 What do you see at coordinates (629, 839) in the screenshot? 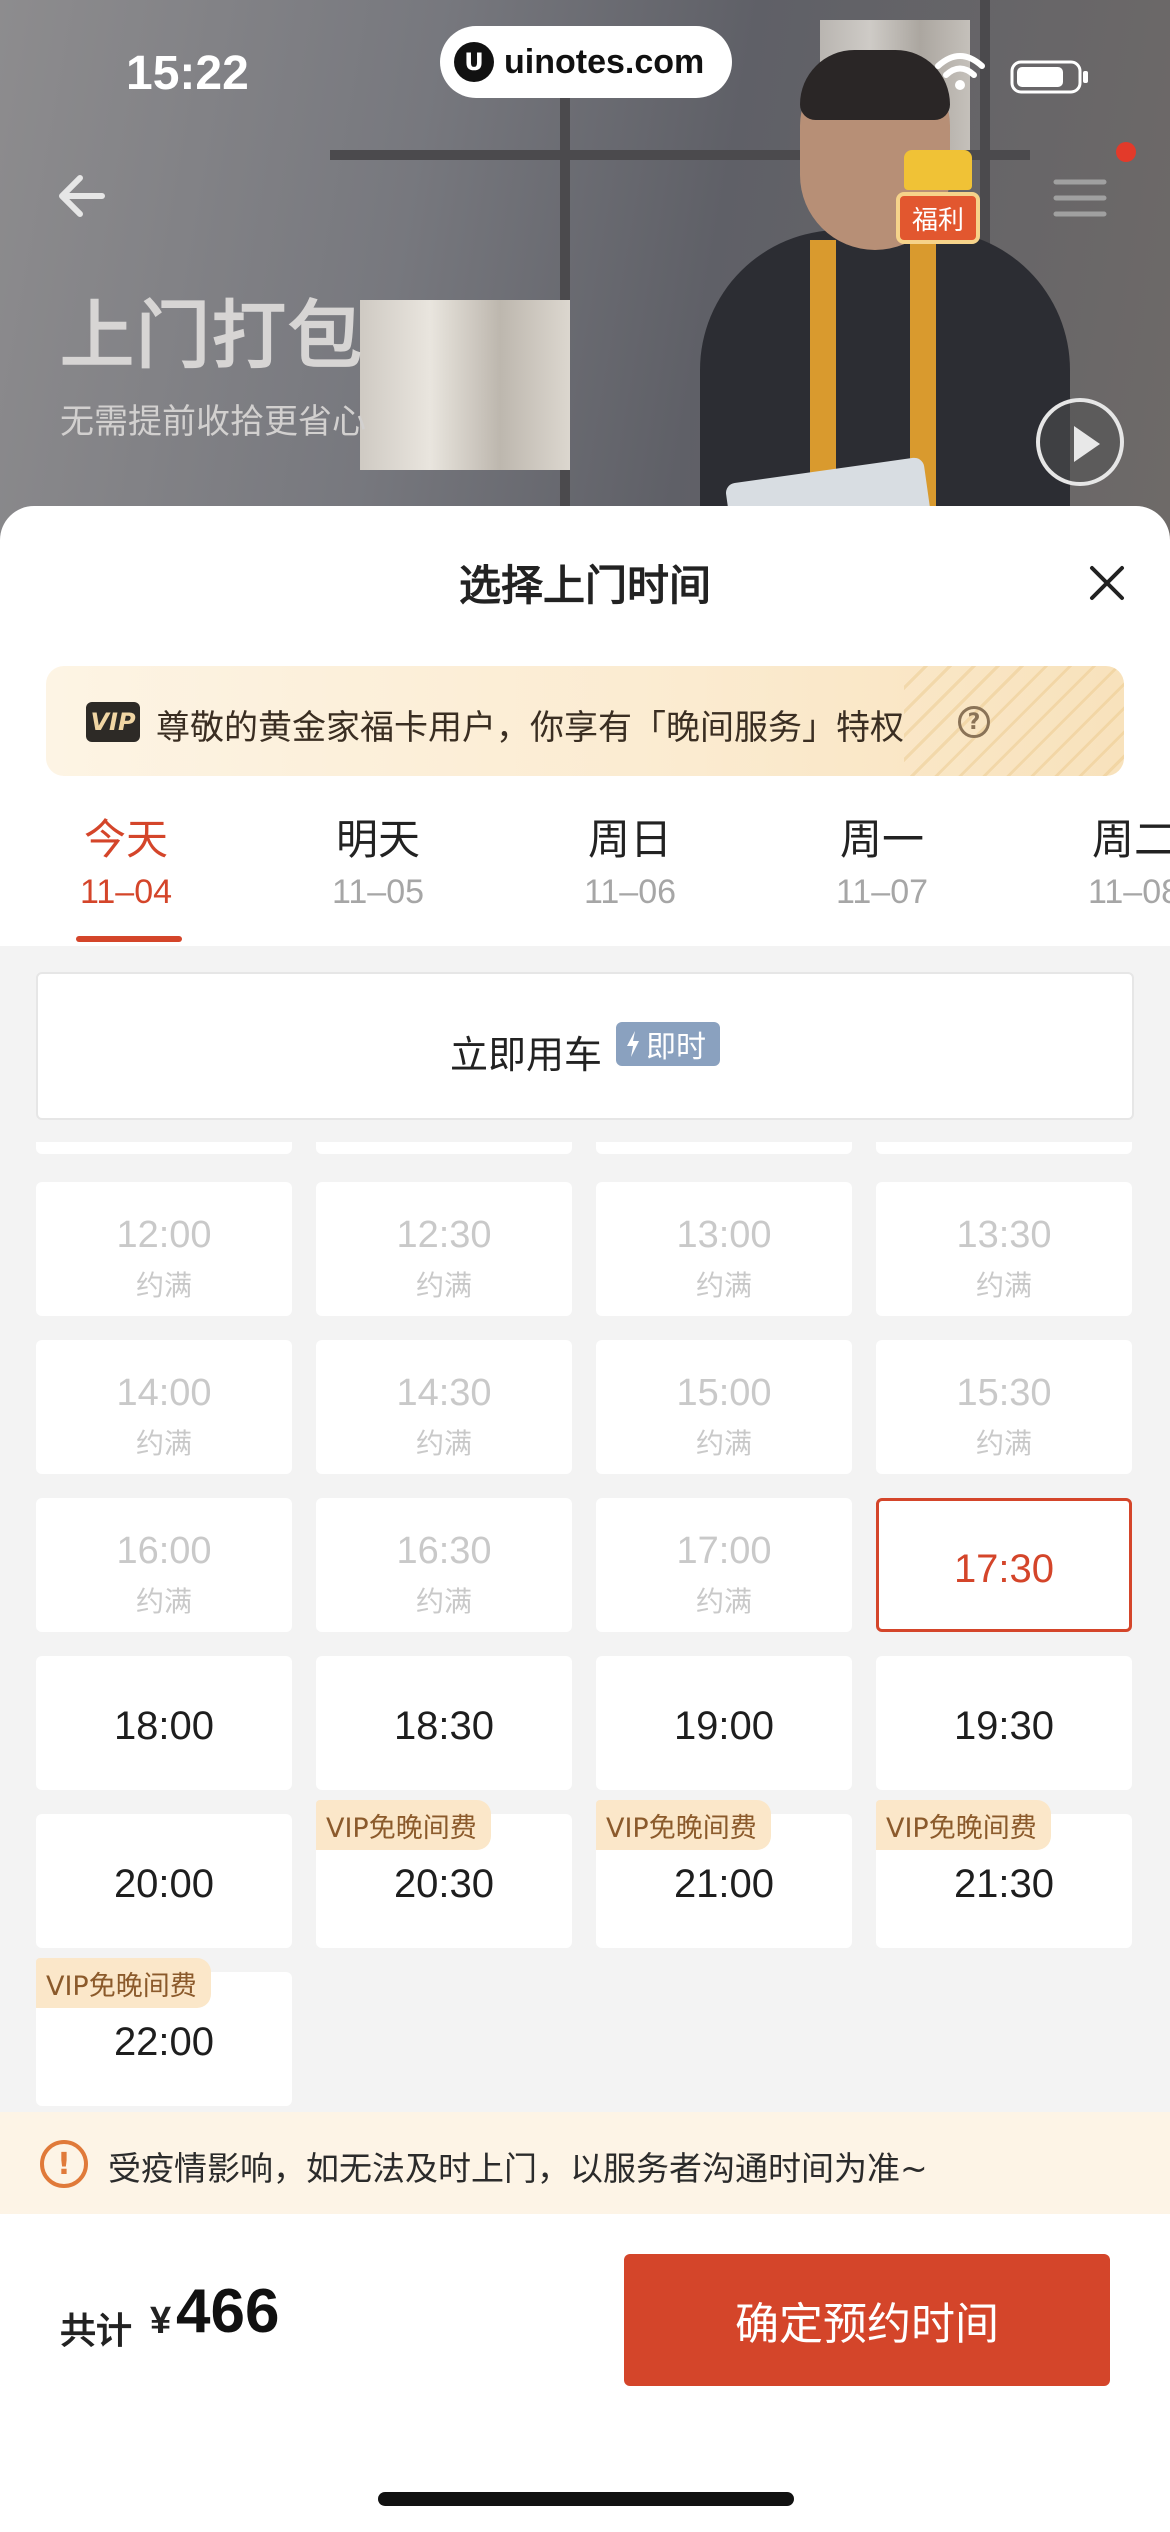
I see `tab-day-label: 周日` at bounding box center [629, 839].